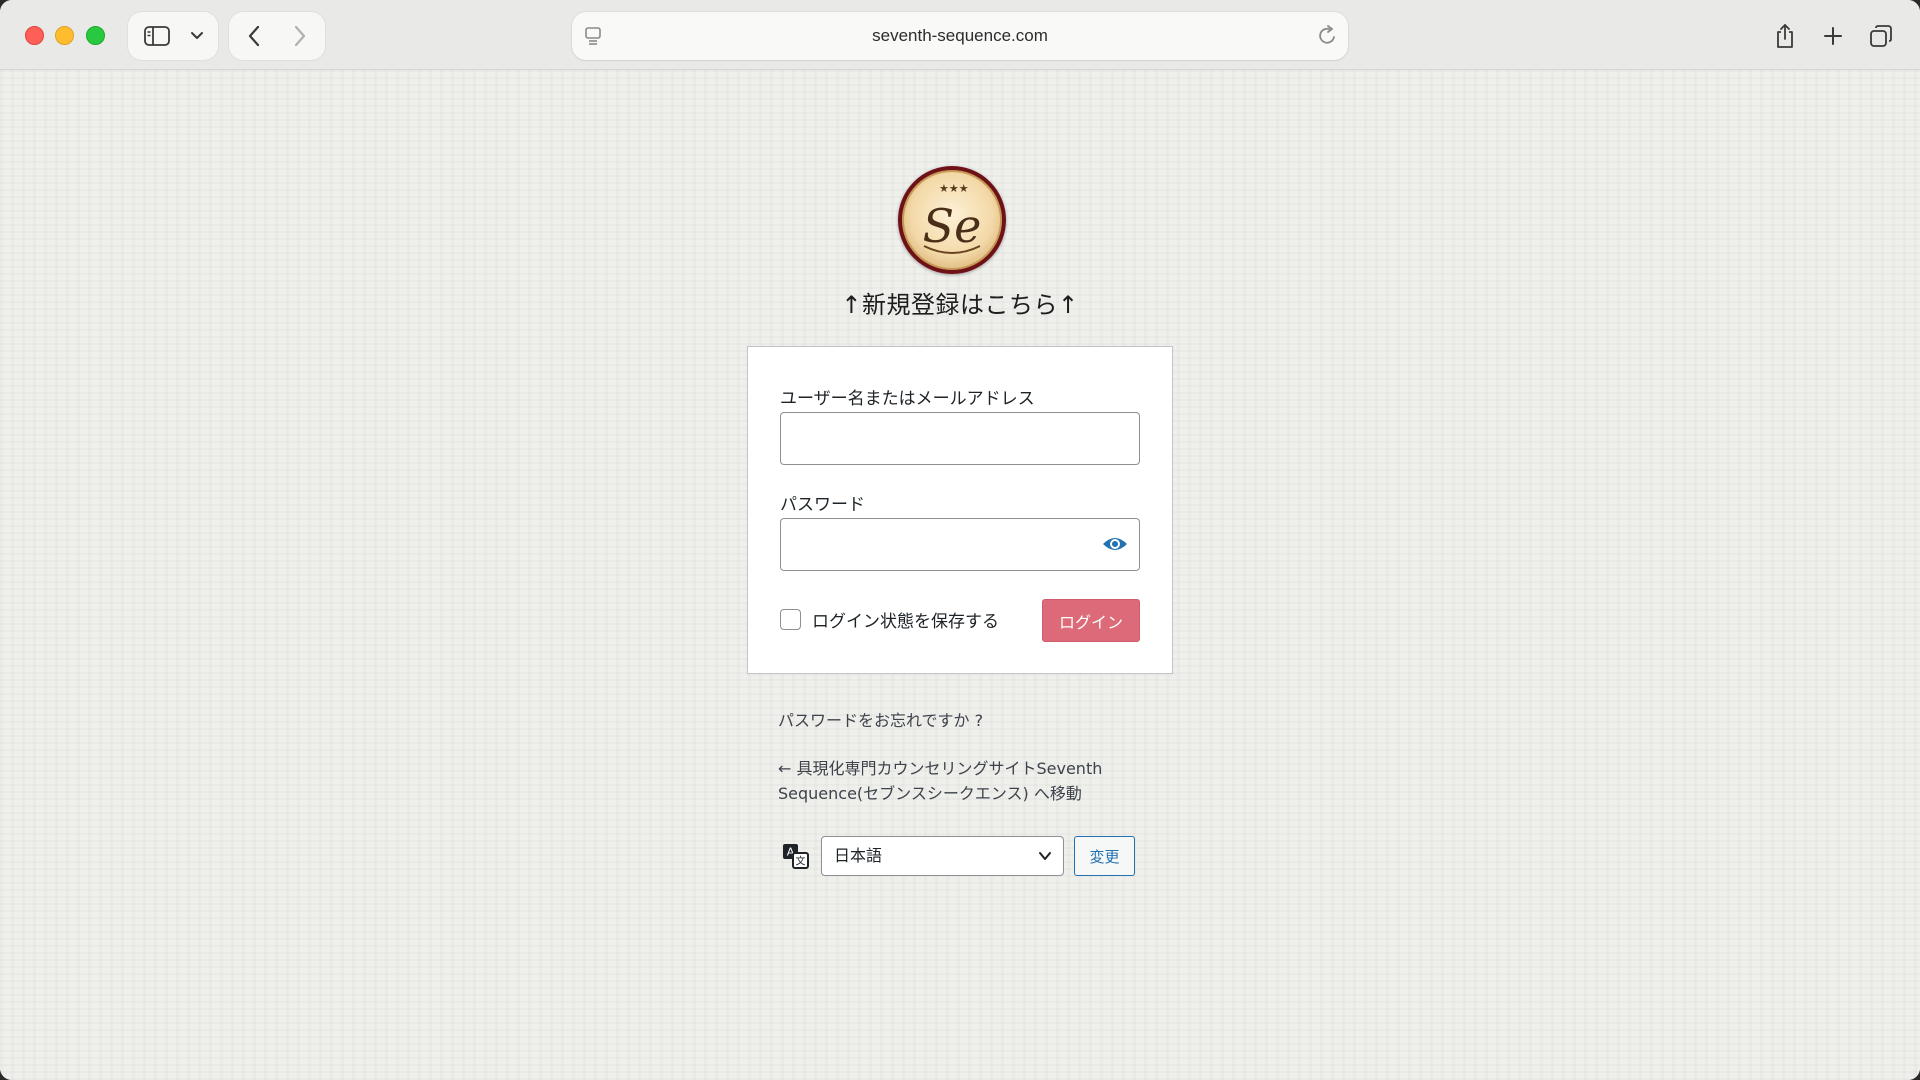 The width and height of the screenshot is (1920, 1080). What do you see at coordinates (1327, 34) in the screenshot?
I see `reload-icon` at bounding box center [1327, 34].